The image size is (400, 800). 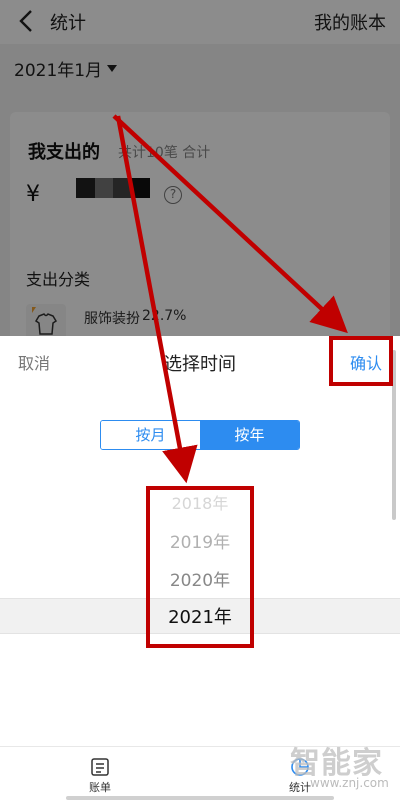 What do you see at coordinates (394, 435) in the screenshot?
I see `scrollbar` at bounding box center [394, 435].